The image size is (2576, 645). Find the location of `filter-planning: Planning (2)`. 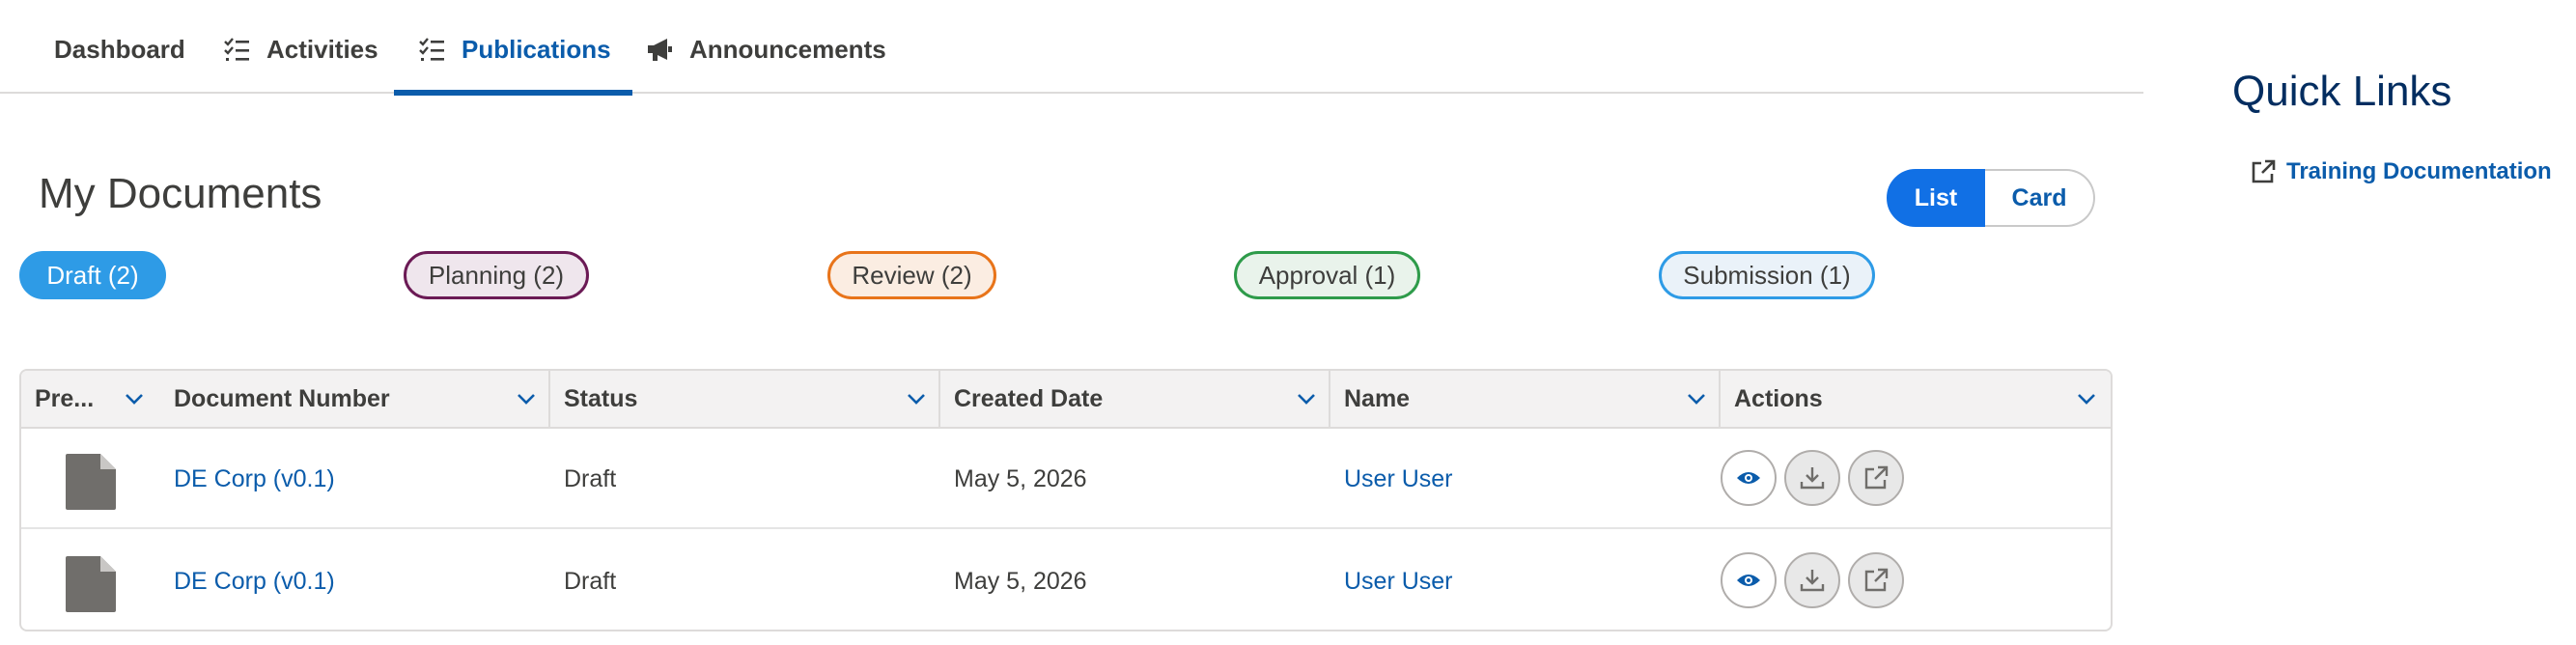

filter-planning: Planning (2) is located at coordinates (497, 275).